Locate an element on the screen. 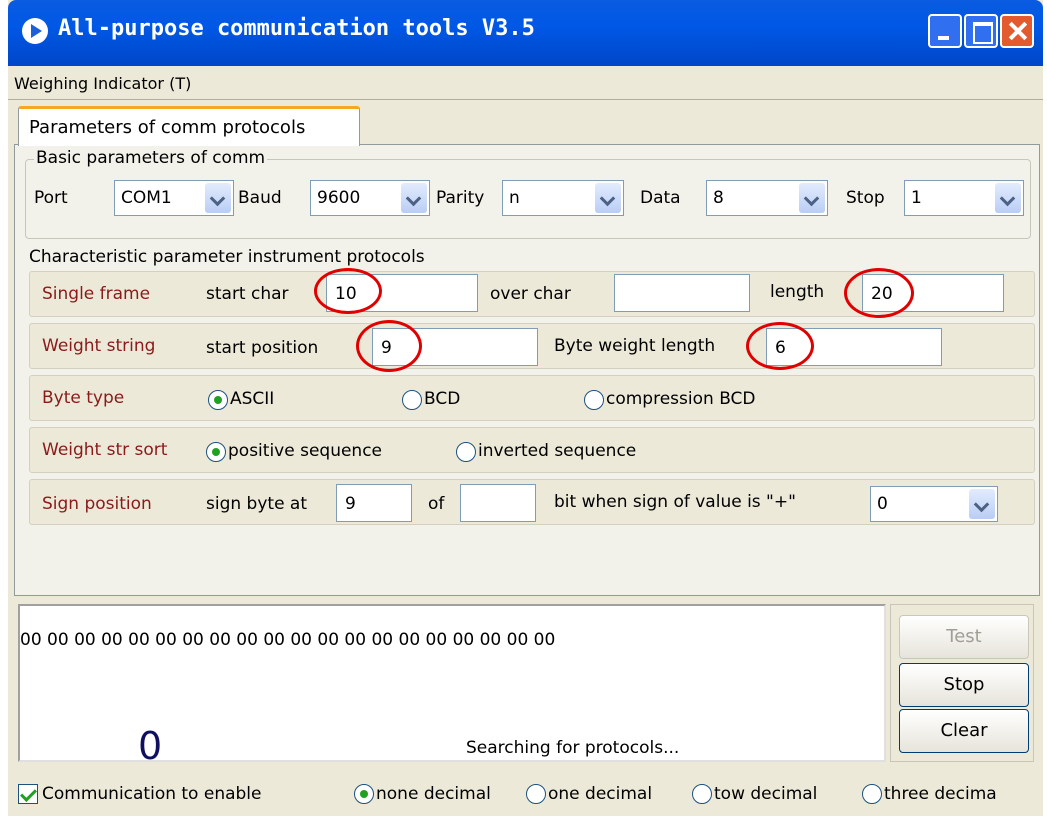 This screenshot has width=1047, height=816. maximize-button is located at coordinates (981, 31).